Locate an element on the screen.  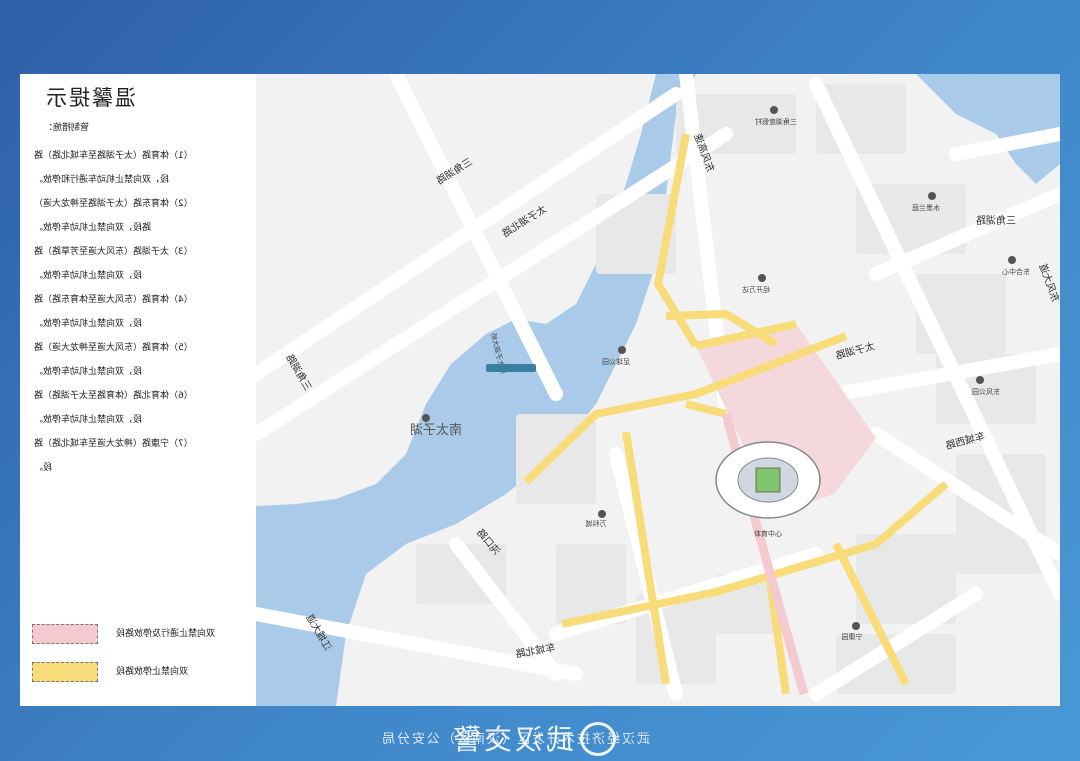
rule-line: 段，双向禁止机动车通行和停放。 is located at coordinates (102, 180).